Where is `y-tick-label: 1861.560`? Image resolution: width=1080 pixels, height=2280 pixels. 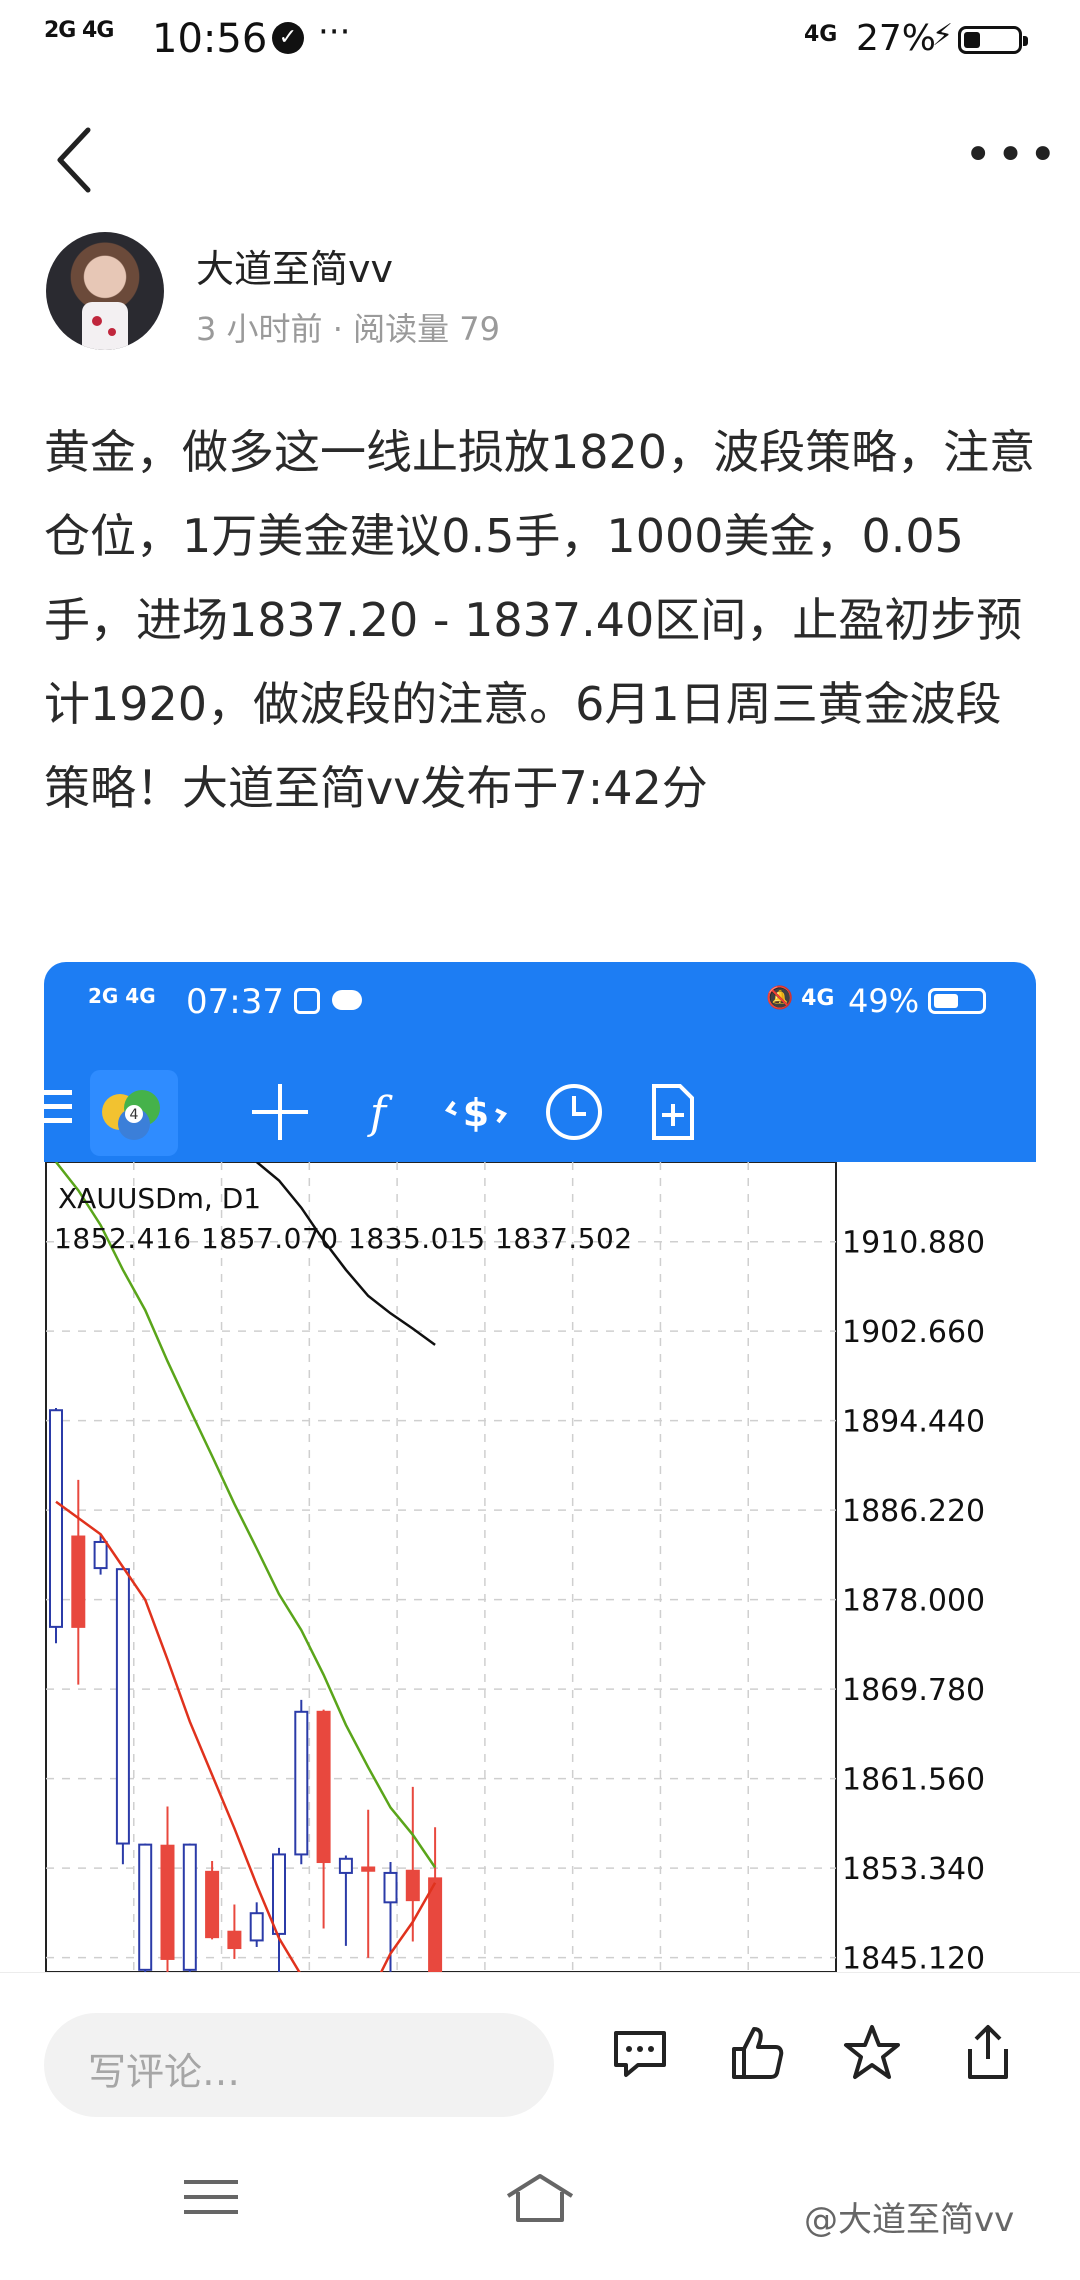
y-tick-label: 1861.560 is located at coordinates (913, 1780).